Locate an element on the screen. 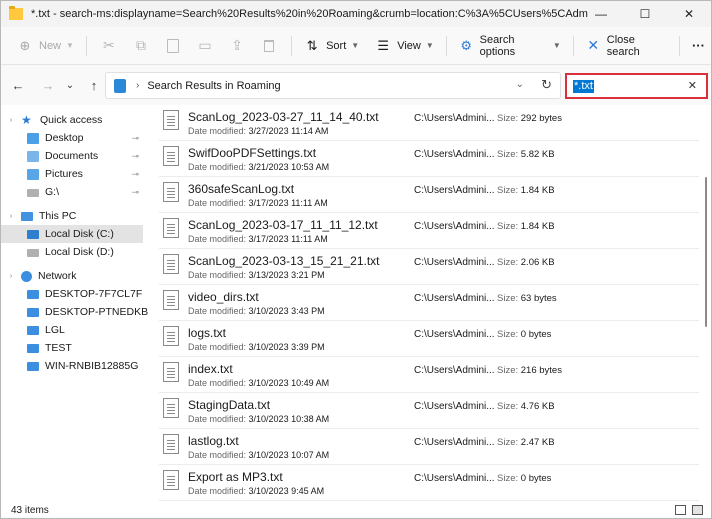  delete-button is located at coordinates (269, 46).